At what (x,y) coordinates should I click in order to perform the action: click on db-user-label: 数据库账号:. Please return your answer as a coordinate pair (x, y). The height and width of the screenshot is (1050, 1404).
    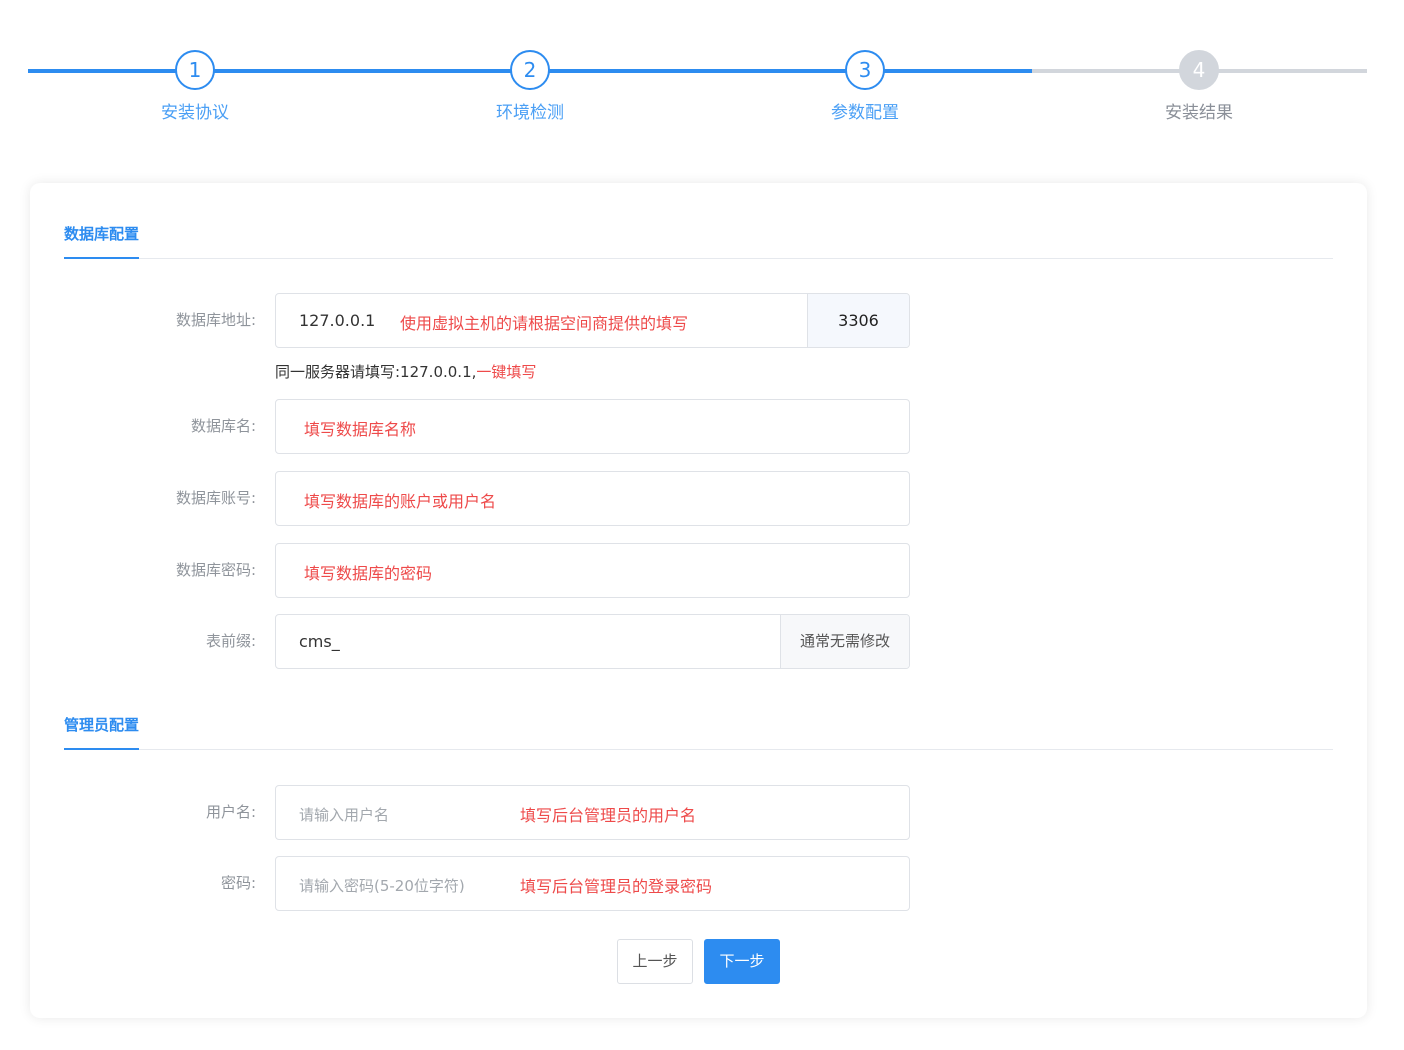
    Looking at the image, I should click on (215, 498).